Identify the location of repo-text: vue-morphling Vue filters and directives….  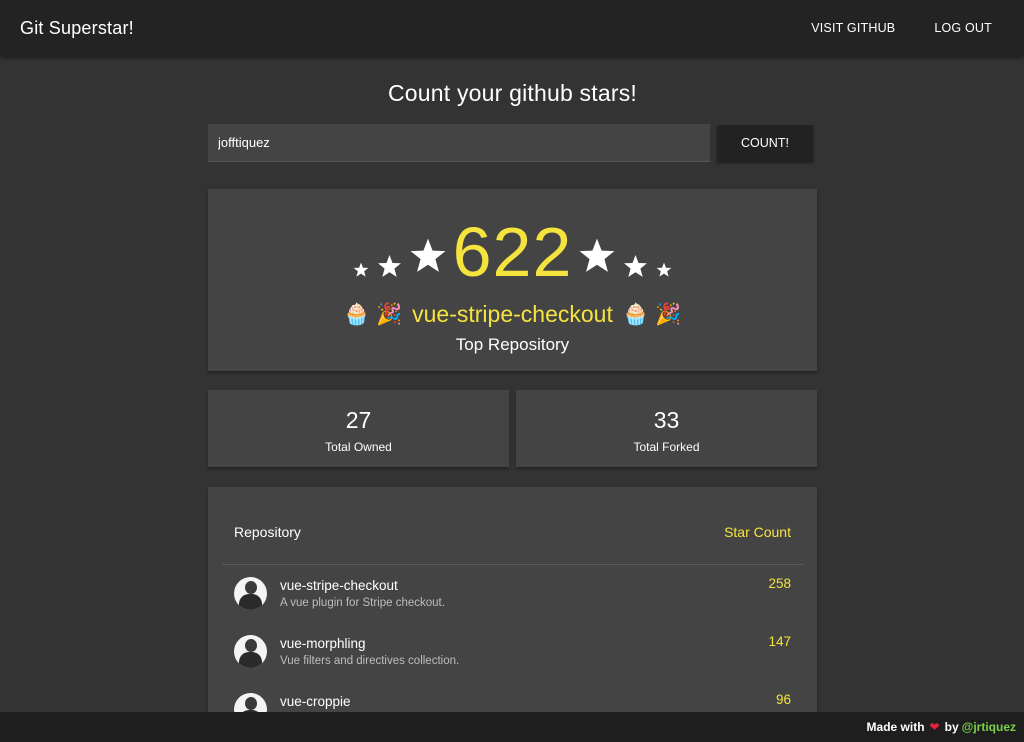
(369, 658).